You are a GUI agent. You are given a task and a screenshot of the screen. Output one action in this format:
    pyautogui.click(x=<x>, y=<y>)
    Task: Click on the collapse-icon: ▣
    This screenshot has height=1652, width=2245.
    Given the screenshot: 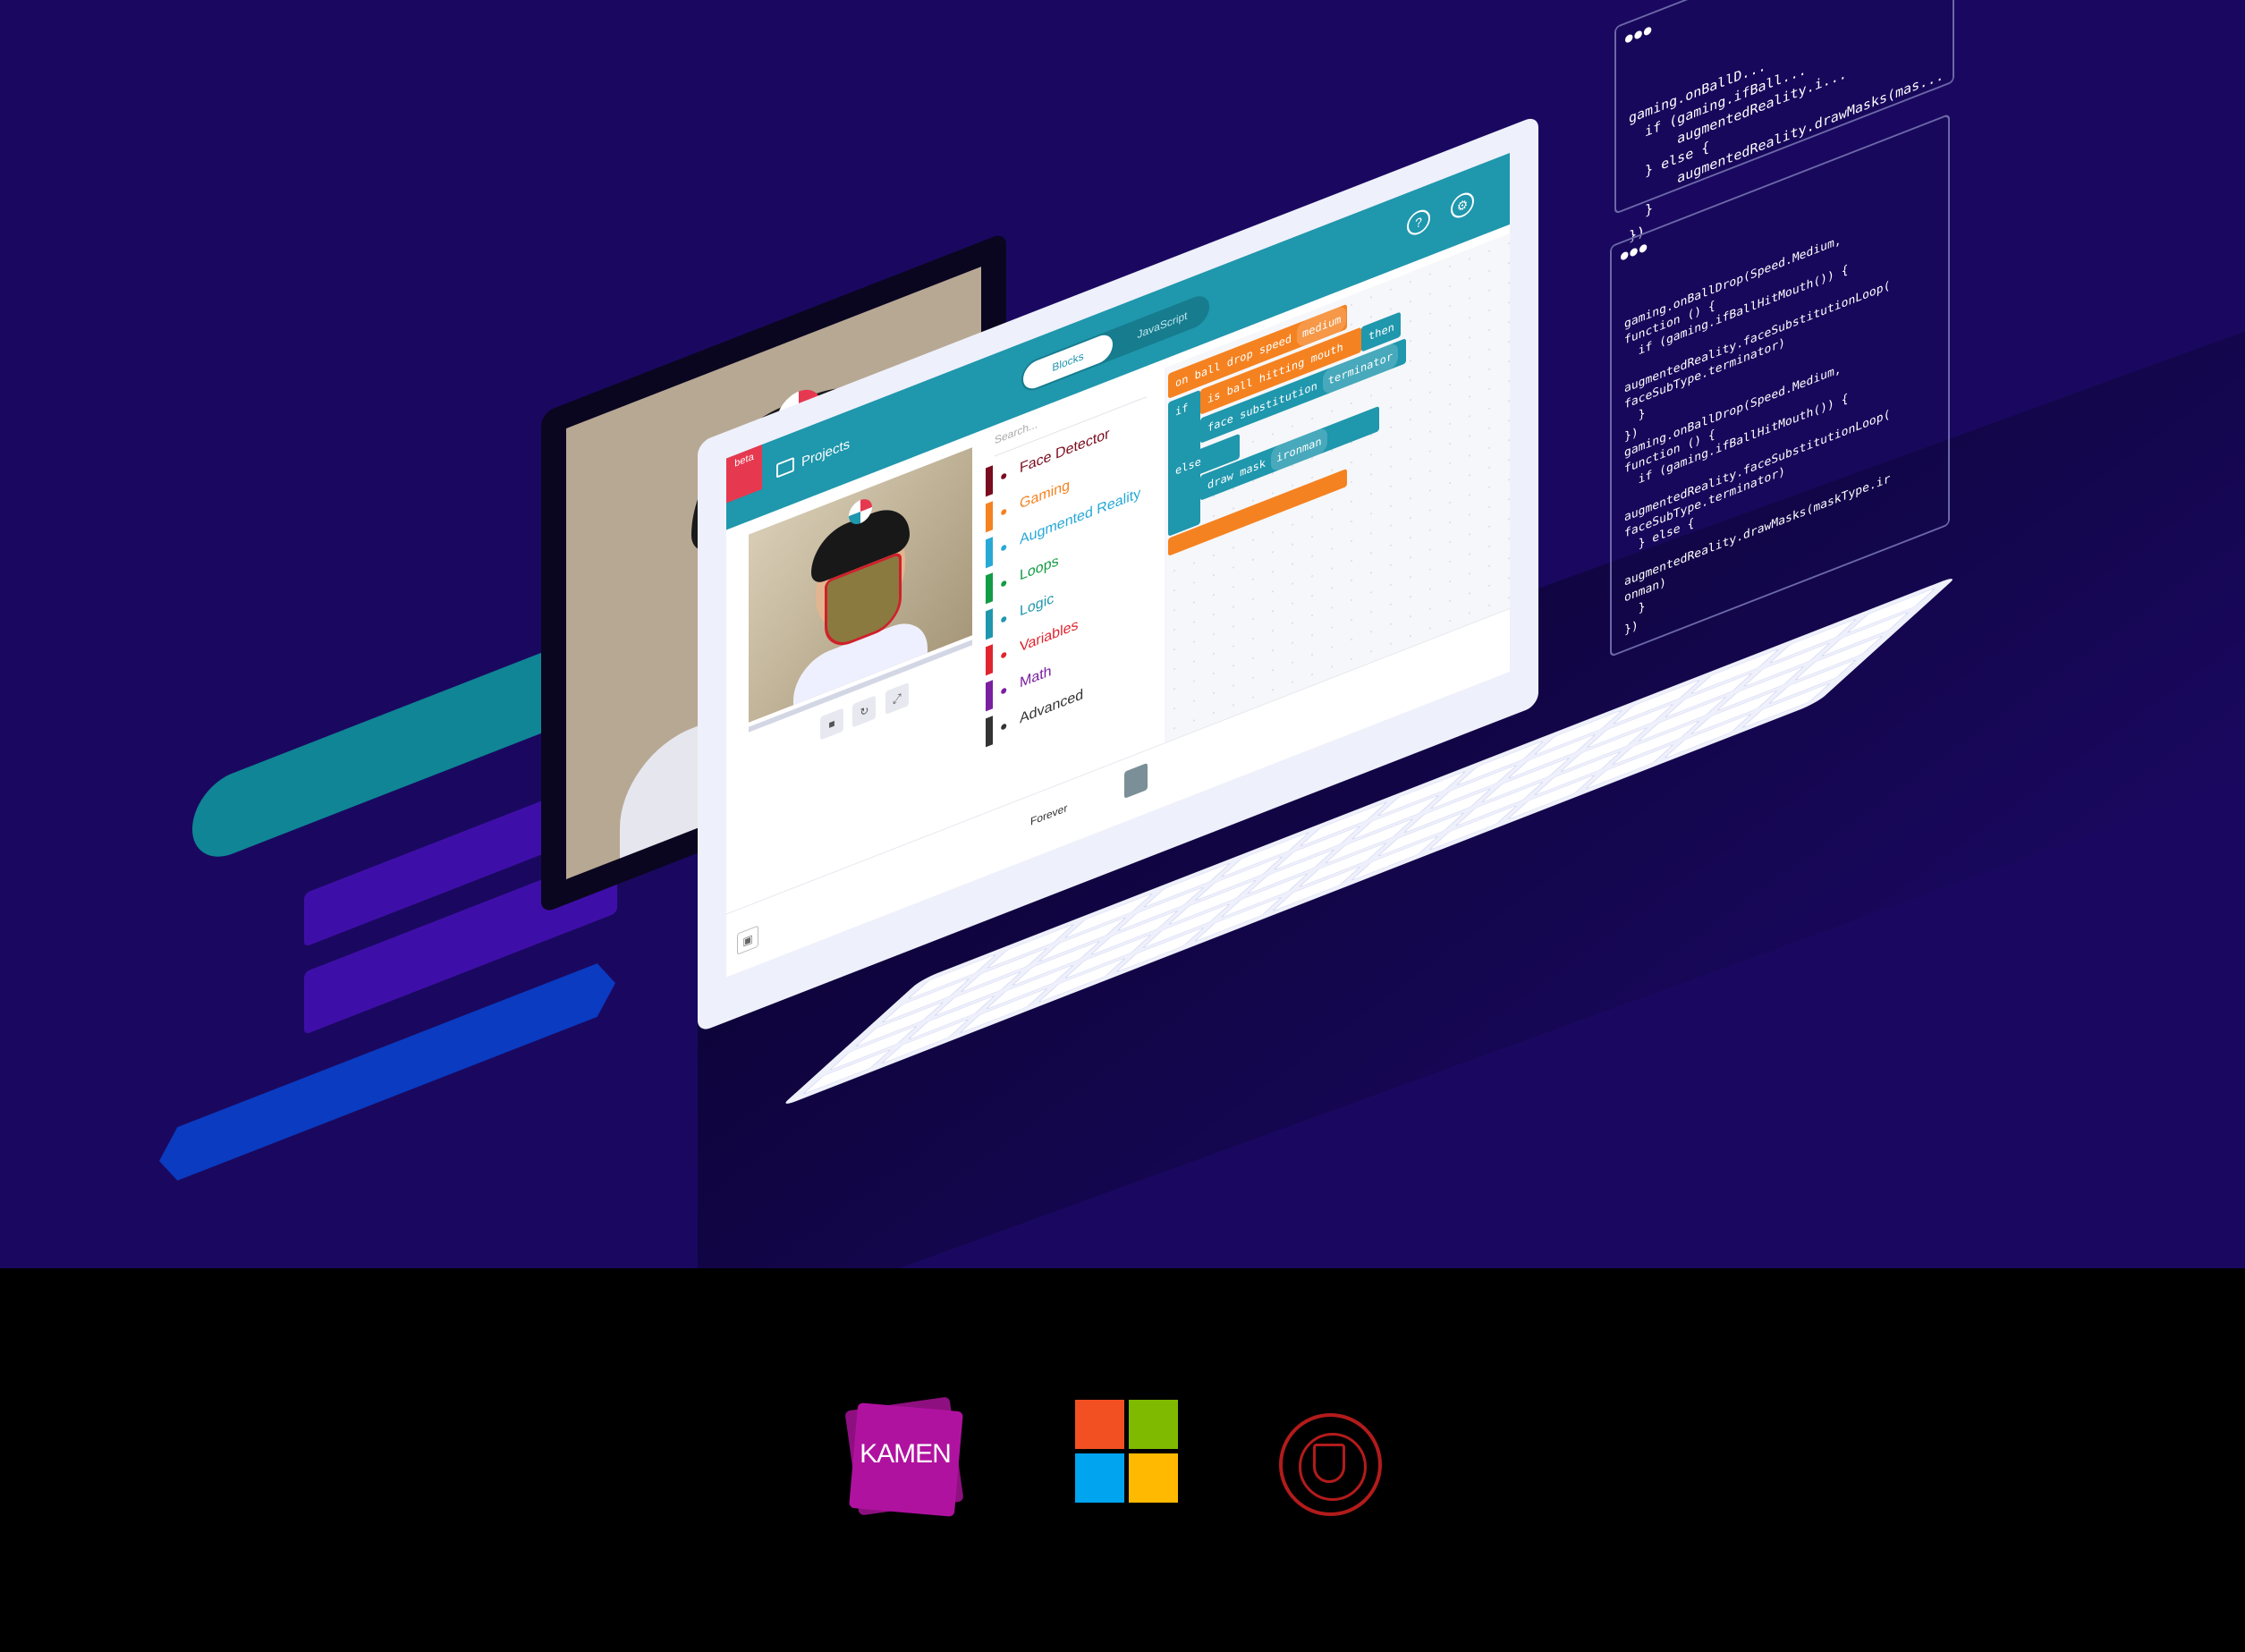 What is the action you would take?
    pyautogui.click(x=747, y=940)
    